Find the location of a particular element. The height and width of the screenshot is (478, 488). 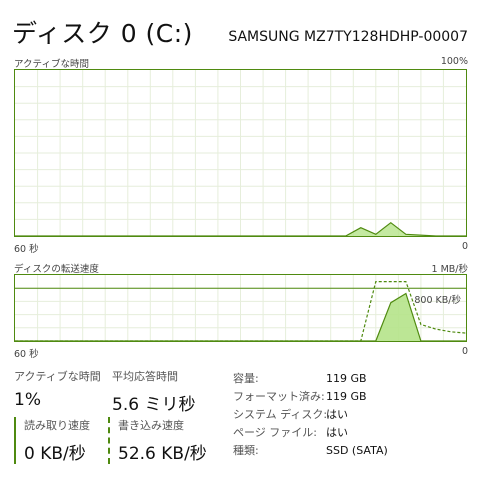

property-value: SSD (SATA) is located at coordinates (357, 450).